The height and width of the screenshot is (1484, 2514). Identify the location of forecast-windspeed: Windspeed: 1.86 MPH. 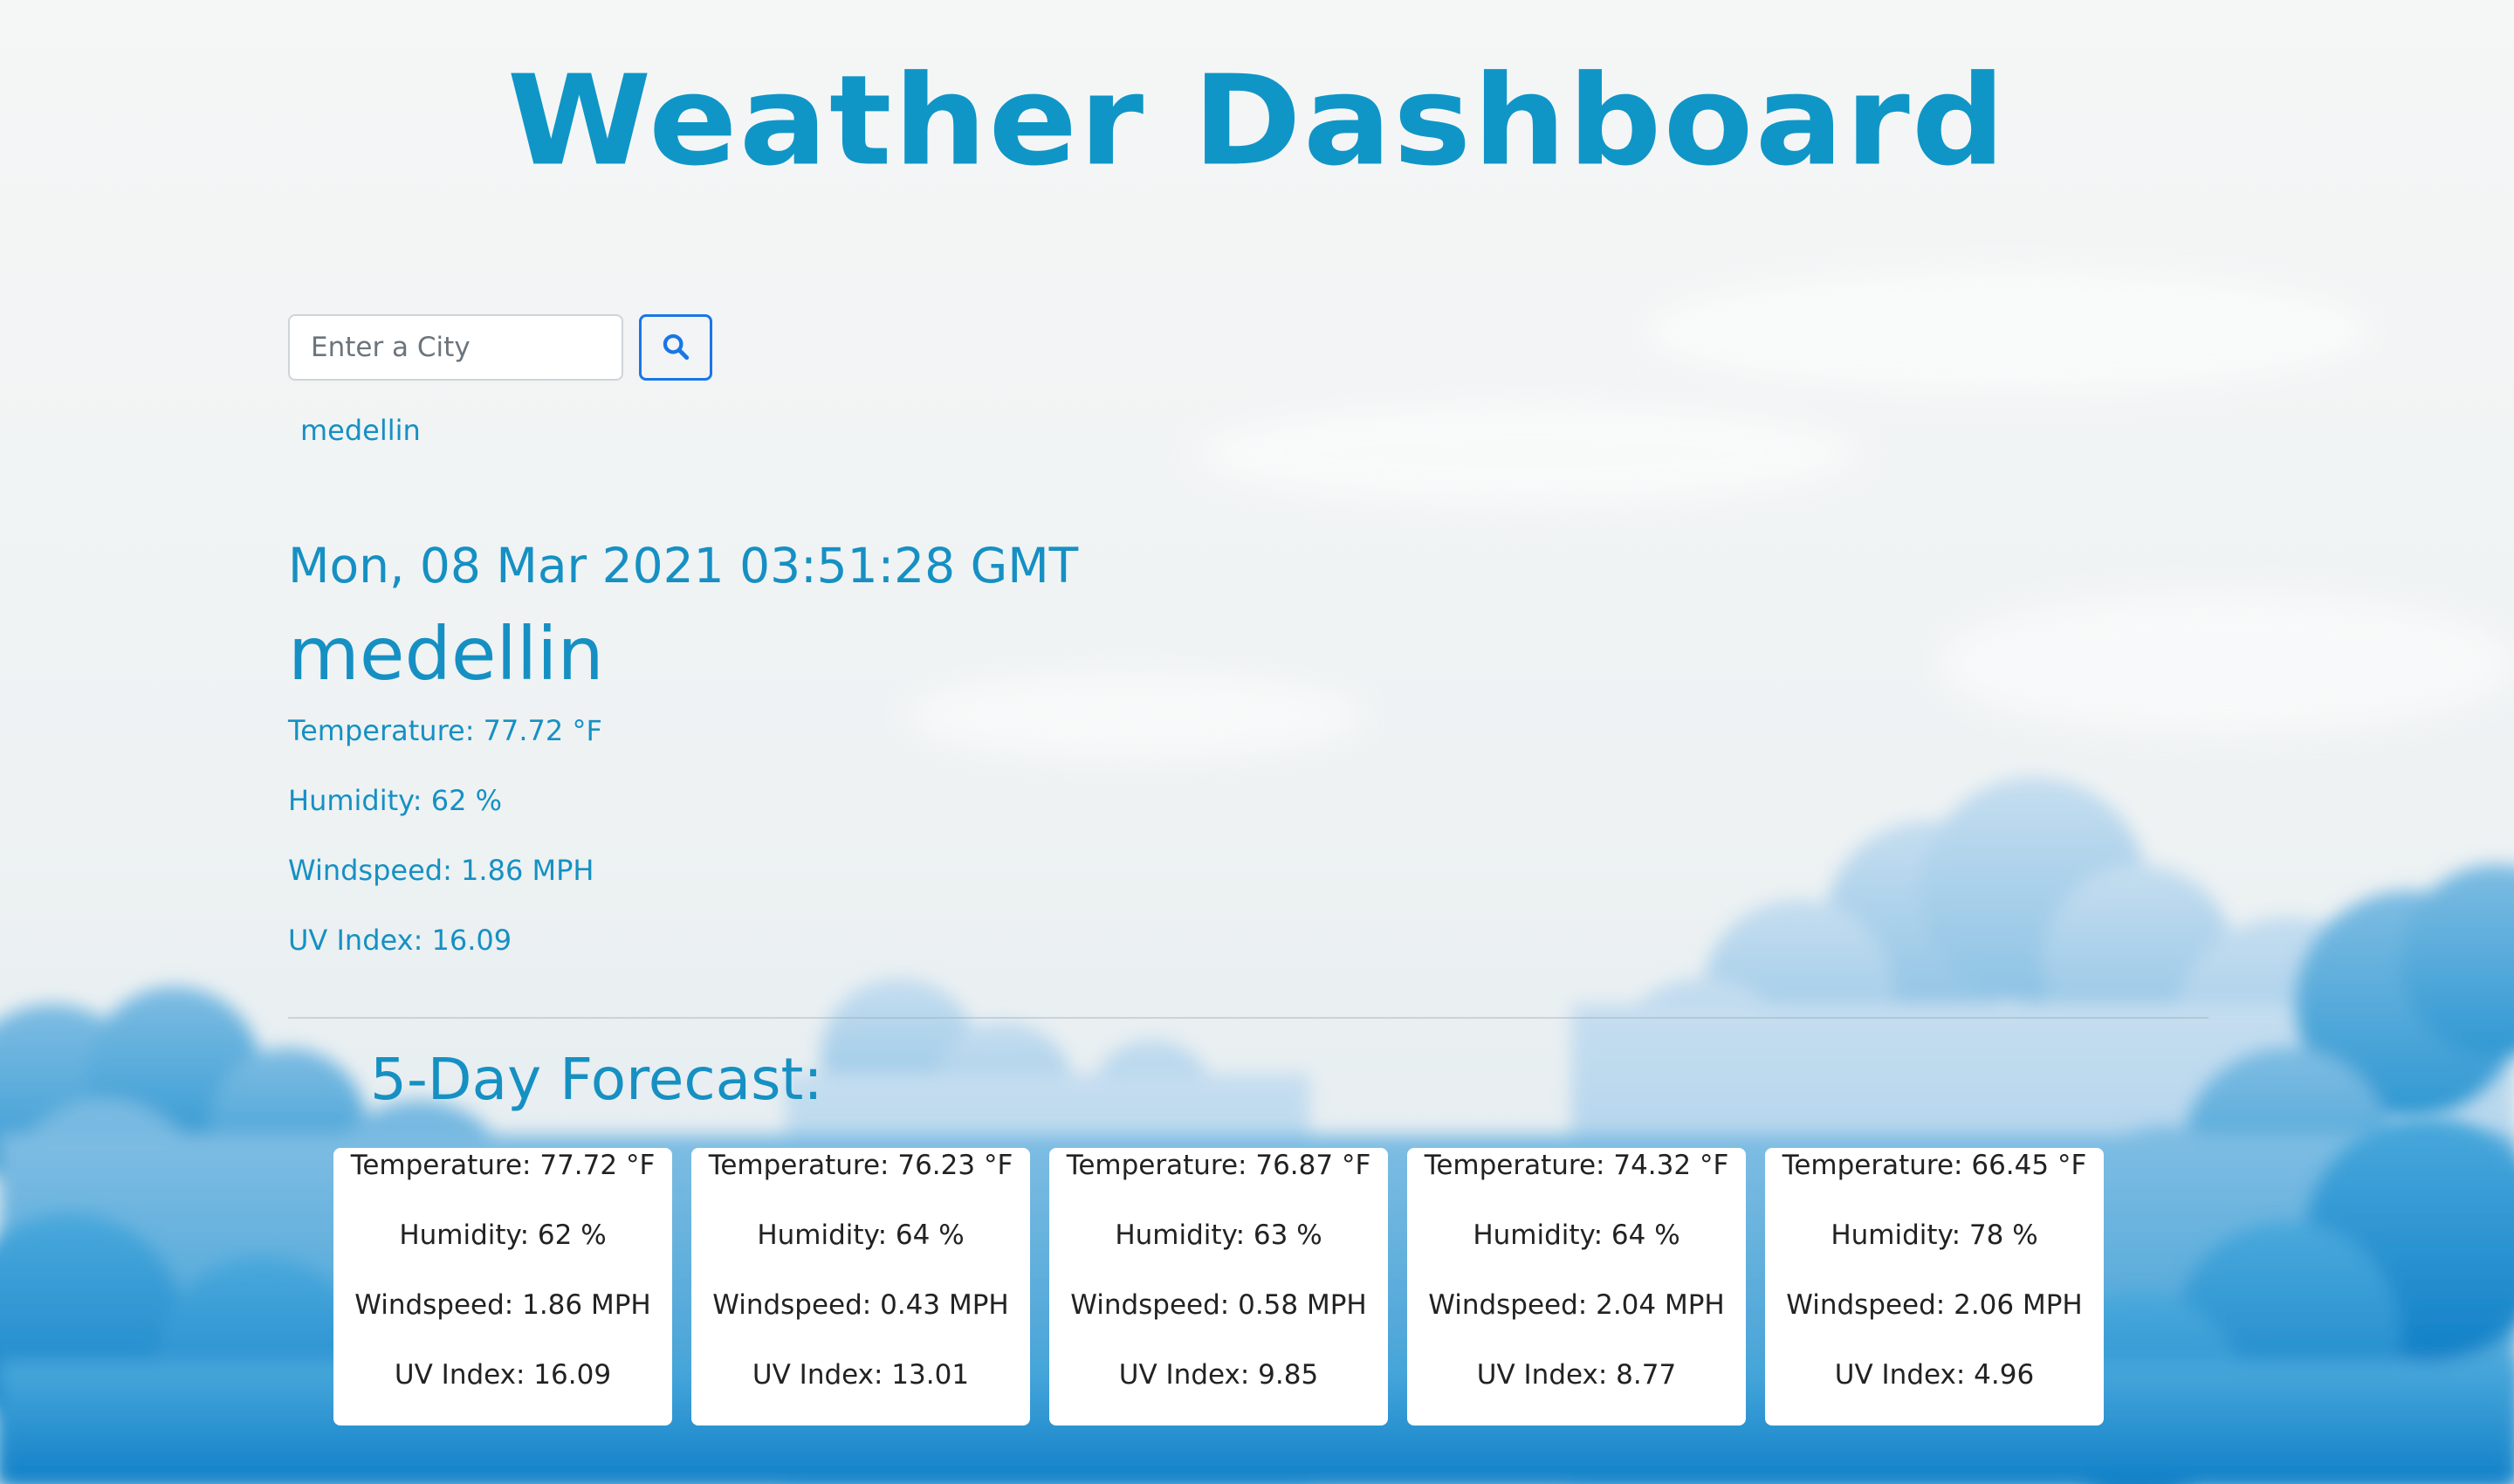
(502, 1305).